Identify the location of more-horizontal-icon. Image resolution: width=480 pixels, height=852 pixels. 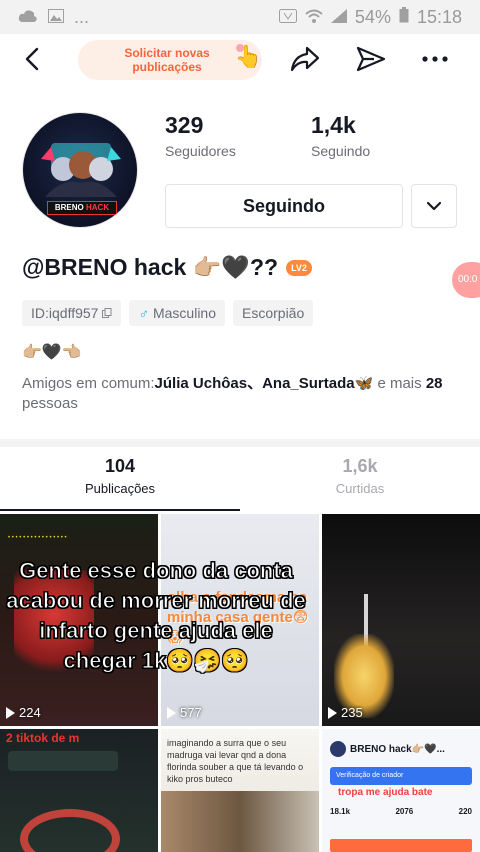
(435, 59).